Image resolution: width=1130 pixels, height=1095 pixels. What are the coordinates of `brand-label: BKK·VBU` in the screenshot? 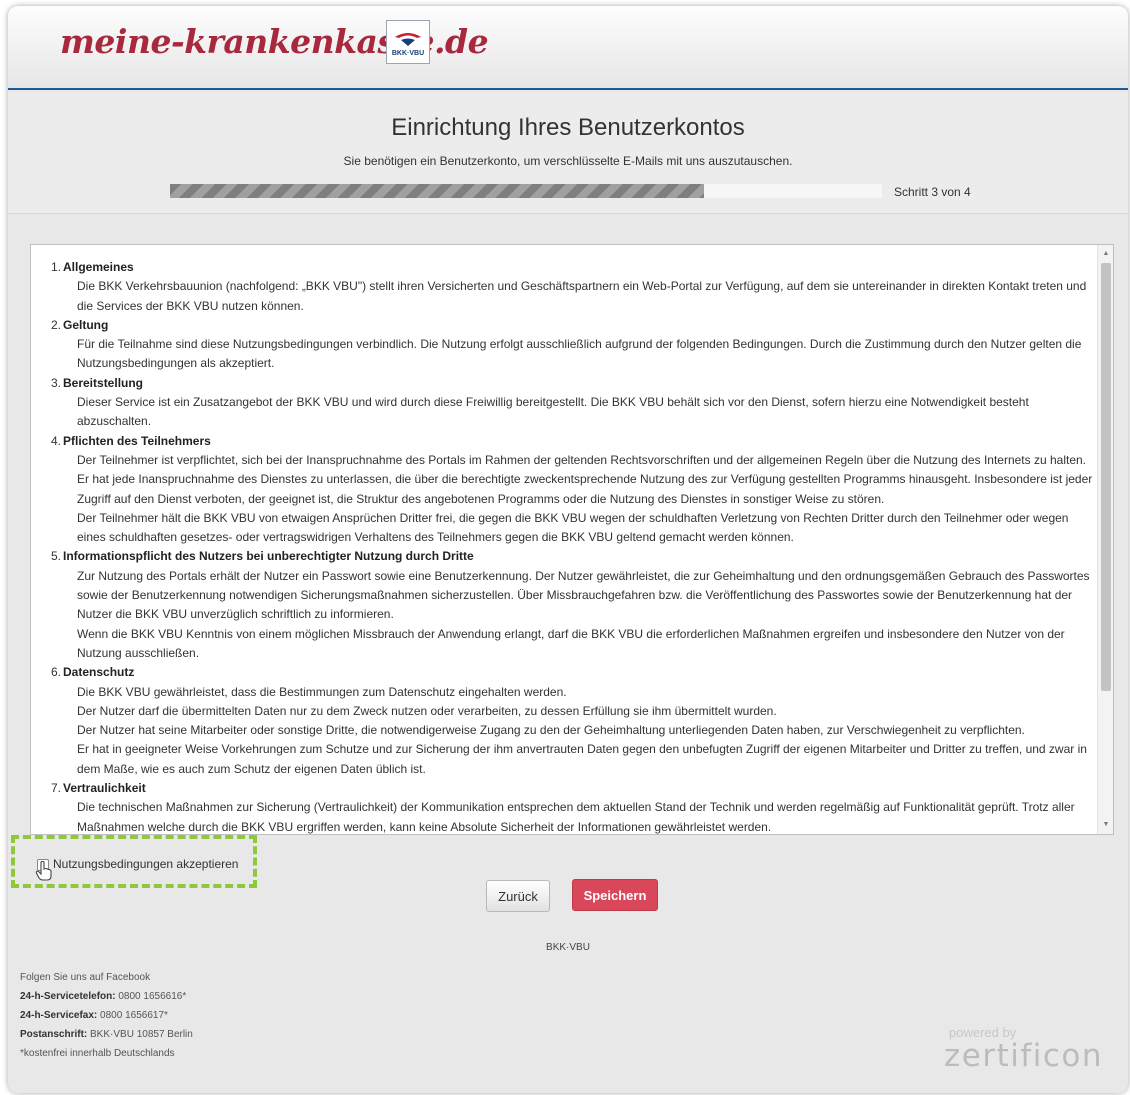 It's located at (568, 947).